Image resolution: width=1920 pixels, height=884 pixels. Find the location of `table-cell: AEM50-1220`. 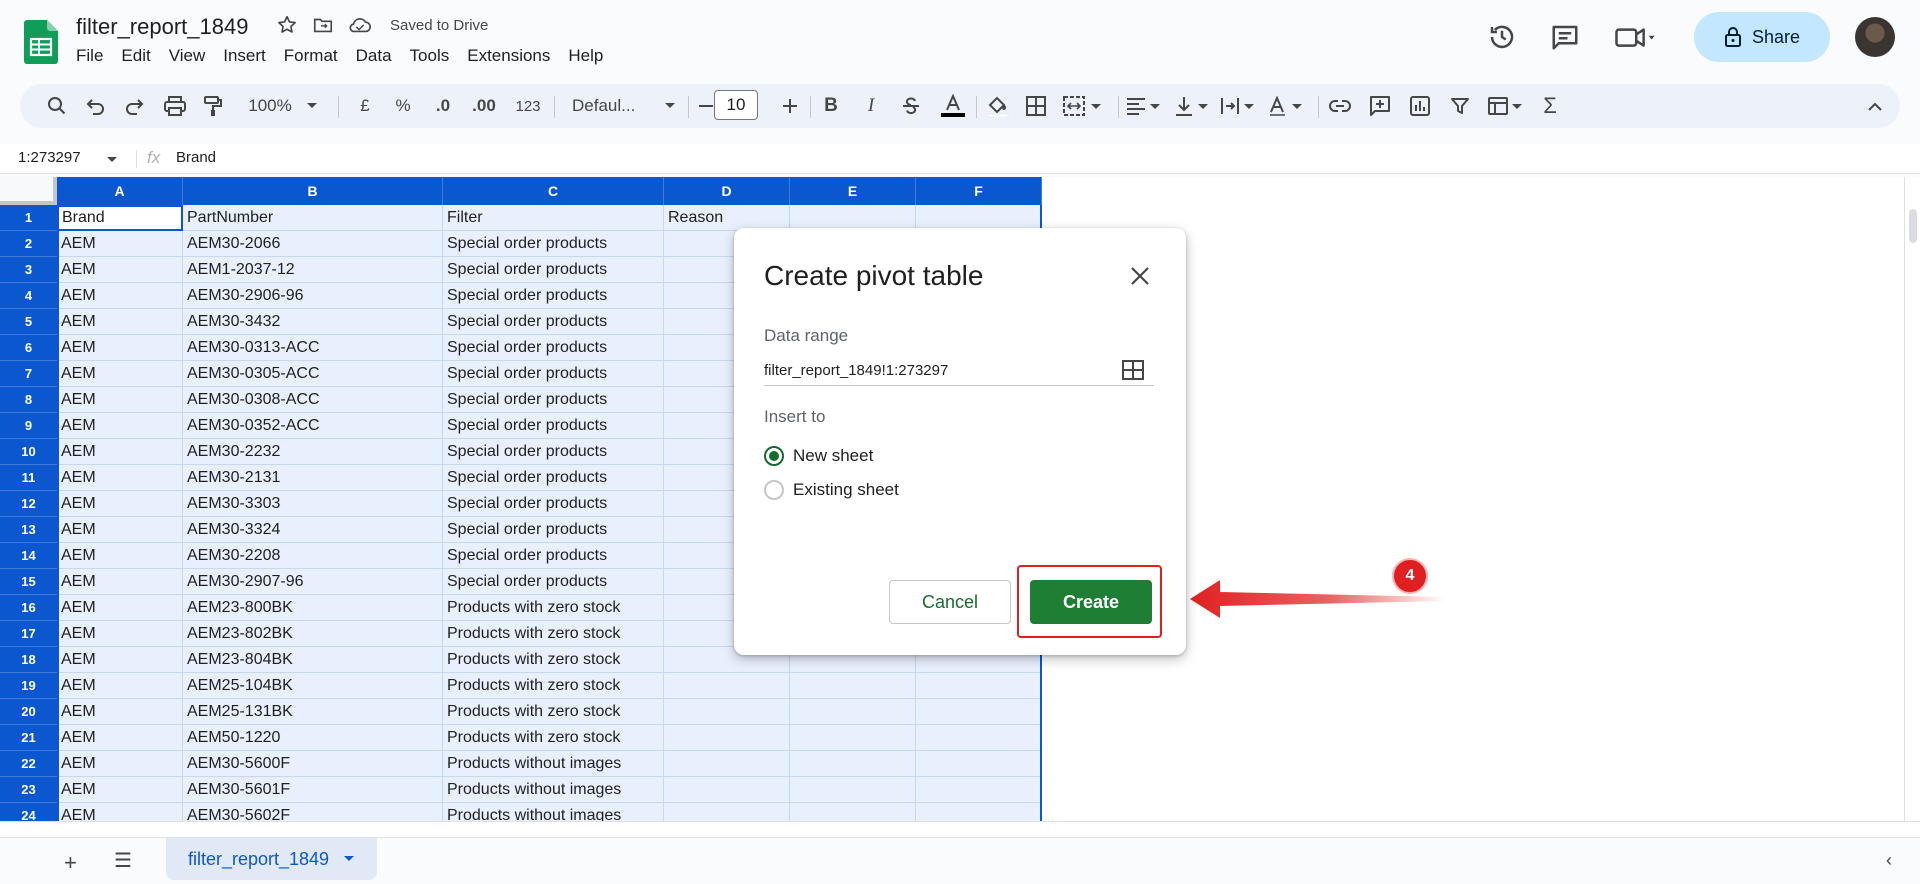

table-cell: AEM50-1220 is located at coordinates (313, 738).